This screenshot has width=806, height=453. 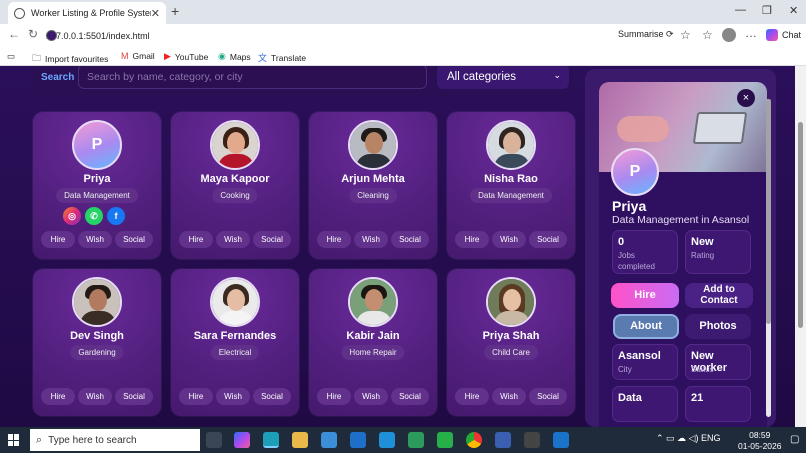 I want to click on vscode-icon, so click(x=561, y=440).